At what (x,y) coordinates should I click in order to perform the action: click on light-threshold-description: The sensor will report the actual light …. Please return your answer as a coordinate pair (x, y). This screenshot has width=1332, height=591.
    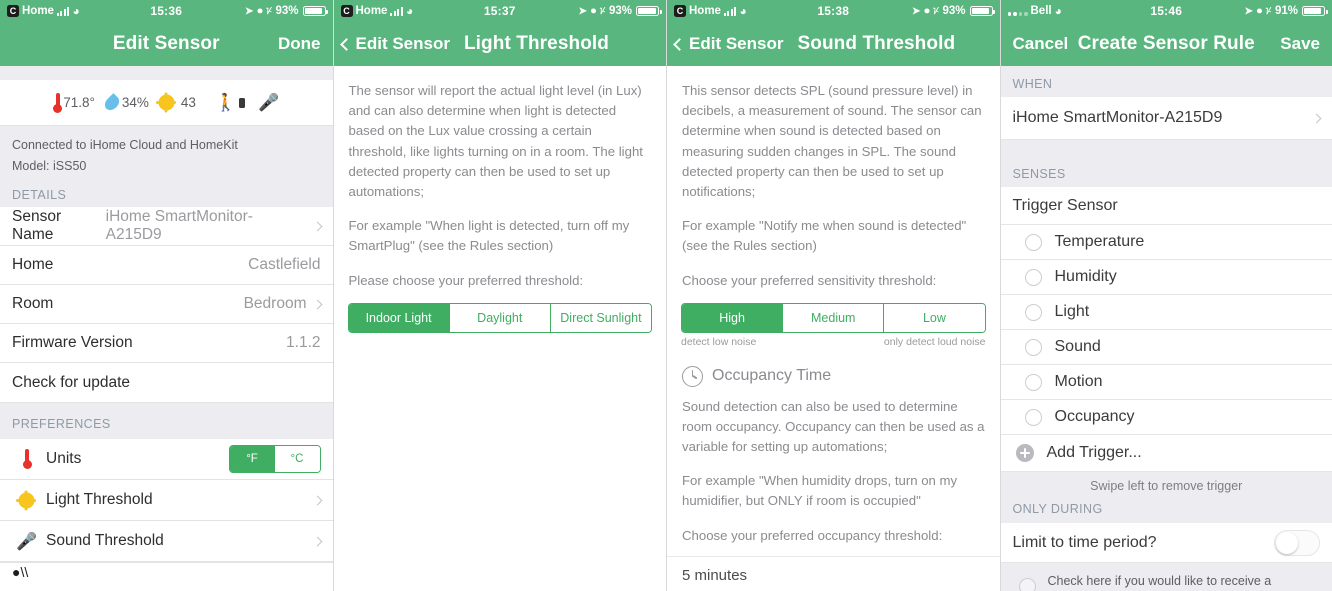
    Looking at the image, I should click on (500, 178).